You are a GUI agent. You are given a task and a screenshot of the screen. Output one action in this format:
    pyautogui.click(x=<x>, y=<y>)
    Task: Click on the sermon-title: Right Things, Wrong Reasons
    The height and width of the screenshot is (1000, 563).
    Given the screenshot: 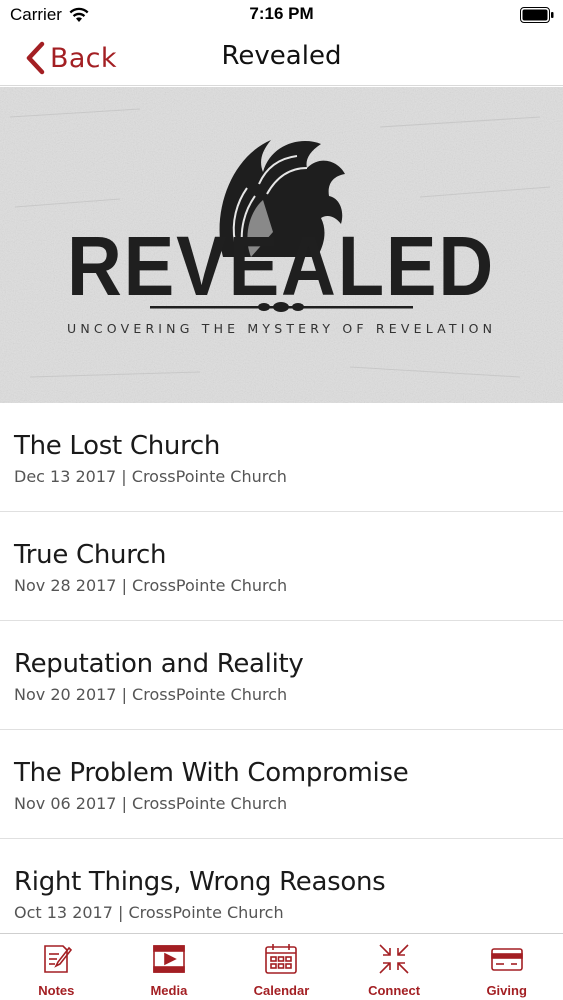 What is the action you would take?
    pyautogui.click(x=200, y=882)
    